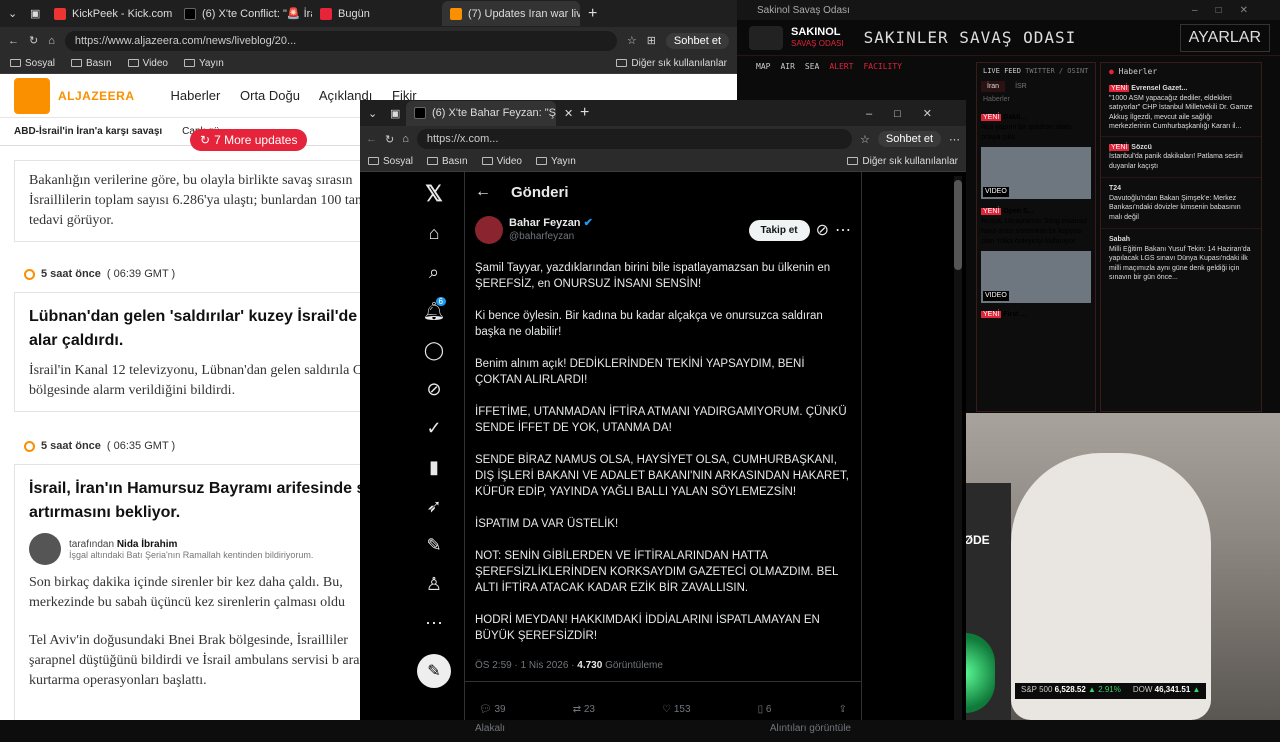  I want to click on author-handle: @baharfeyzan, so click(626, 236).